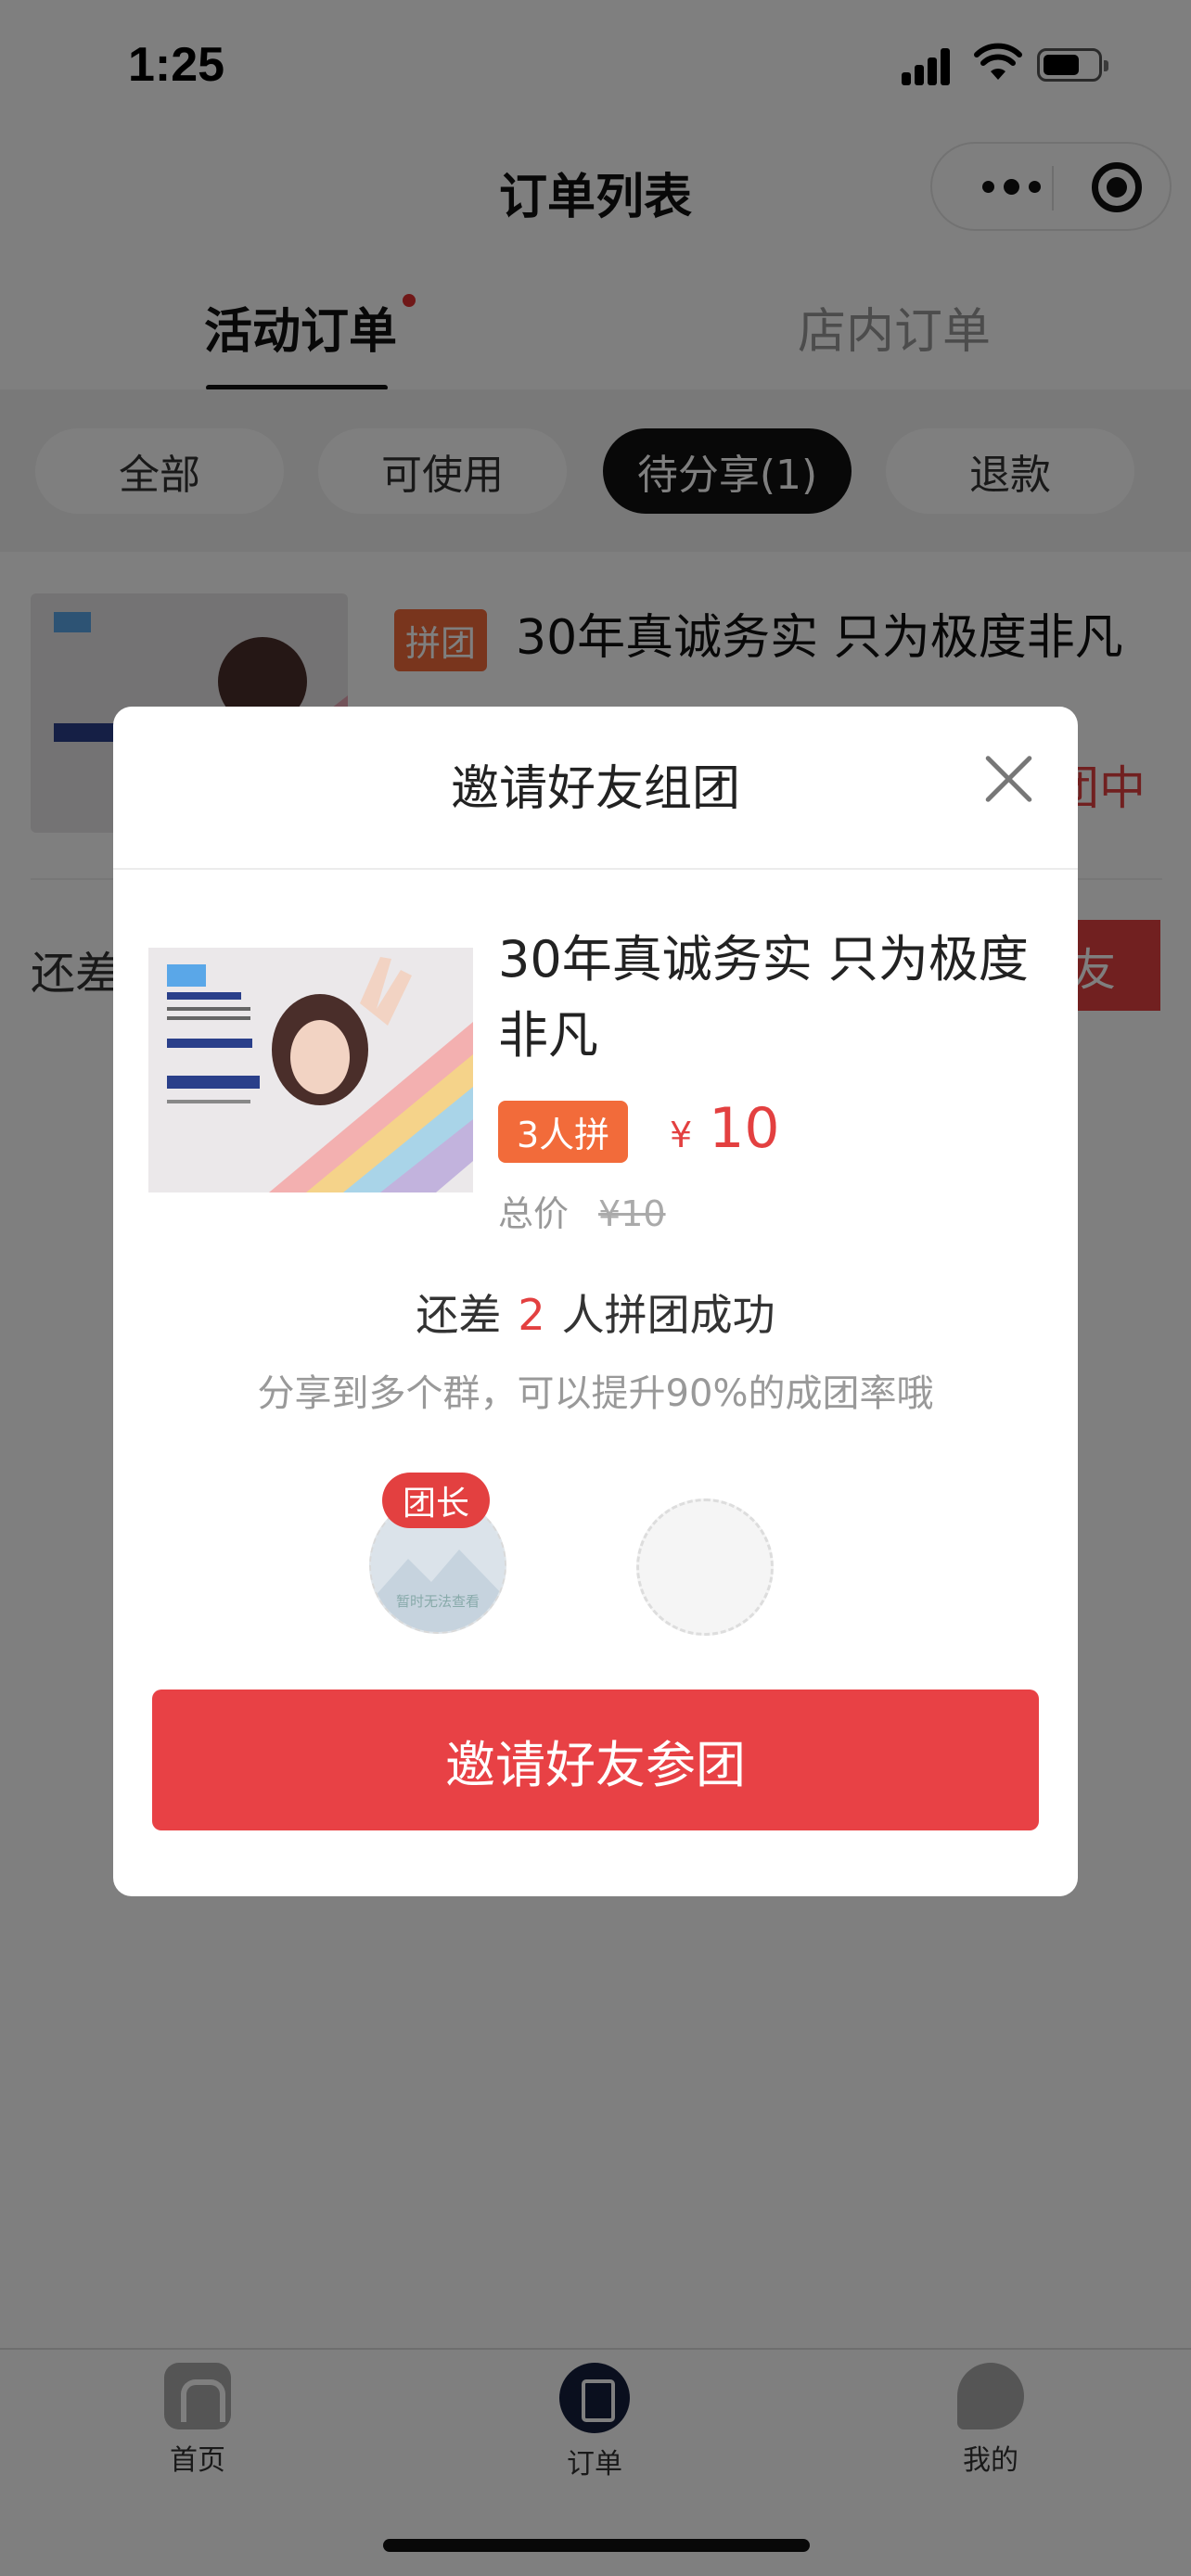 This screenshot has width=1191, height=2576. What do you see at coordinates (532, 1315) in the screenshot?
I see `need-count: 2` at bounding box center [532, 1315].